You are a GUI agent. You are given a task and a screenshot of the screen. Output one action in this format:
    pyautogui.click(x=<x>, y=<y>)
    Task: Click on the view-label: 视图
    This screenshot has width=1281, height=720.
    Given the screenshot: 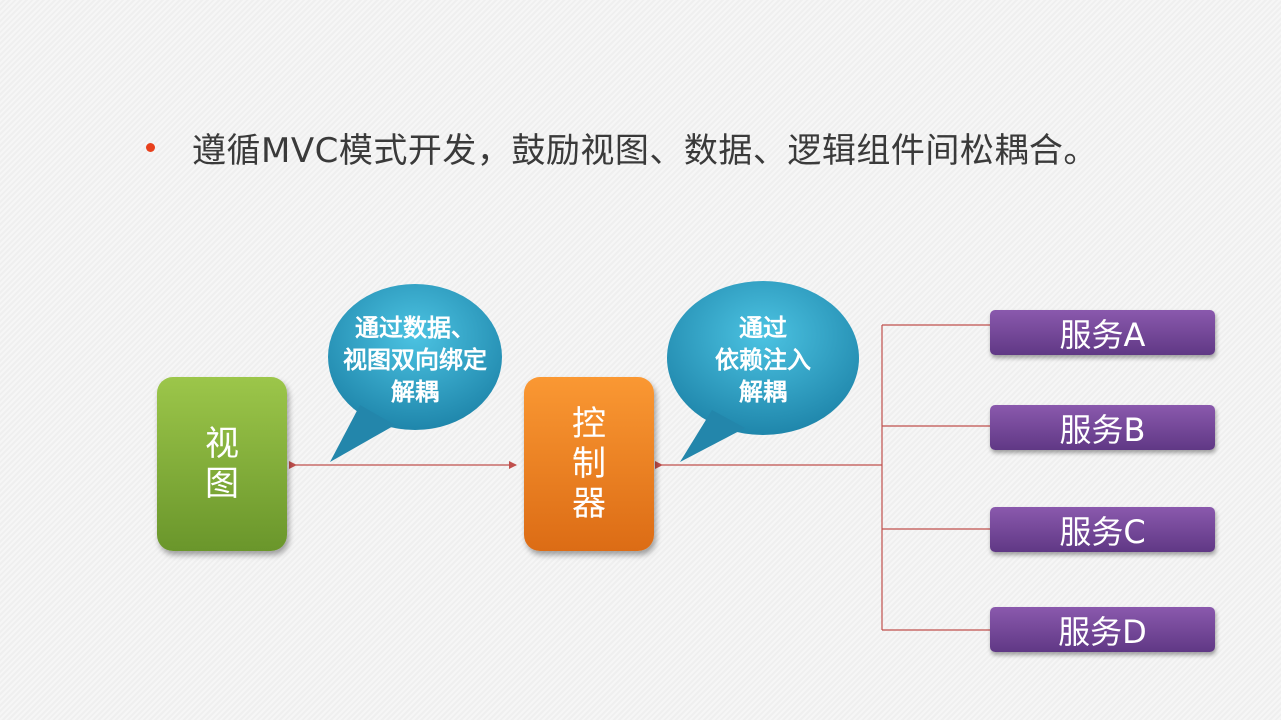 What is the action you would take?
    pyautogui.click(x=222, y=464)
    